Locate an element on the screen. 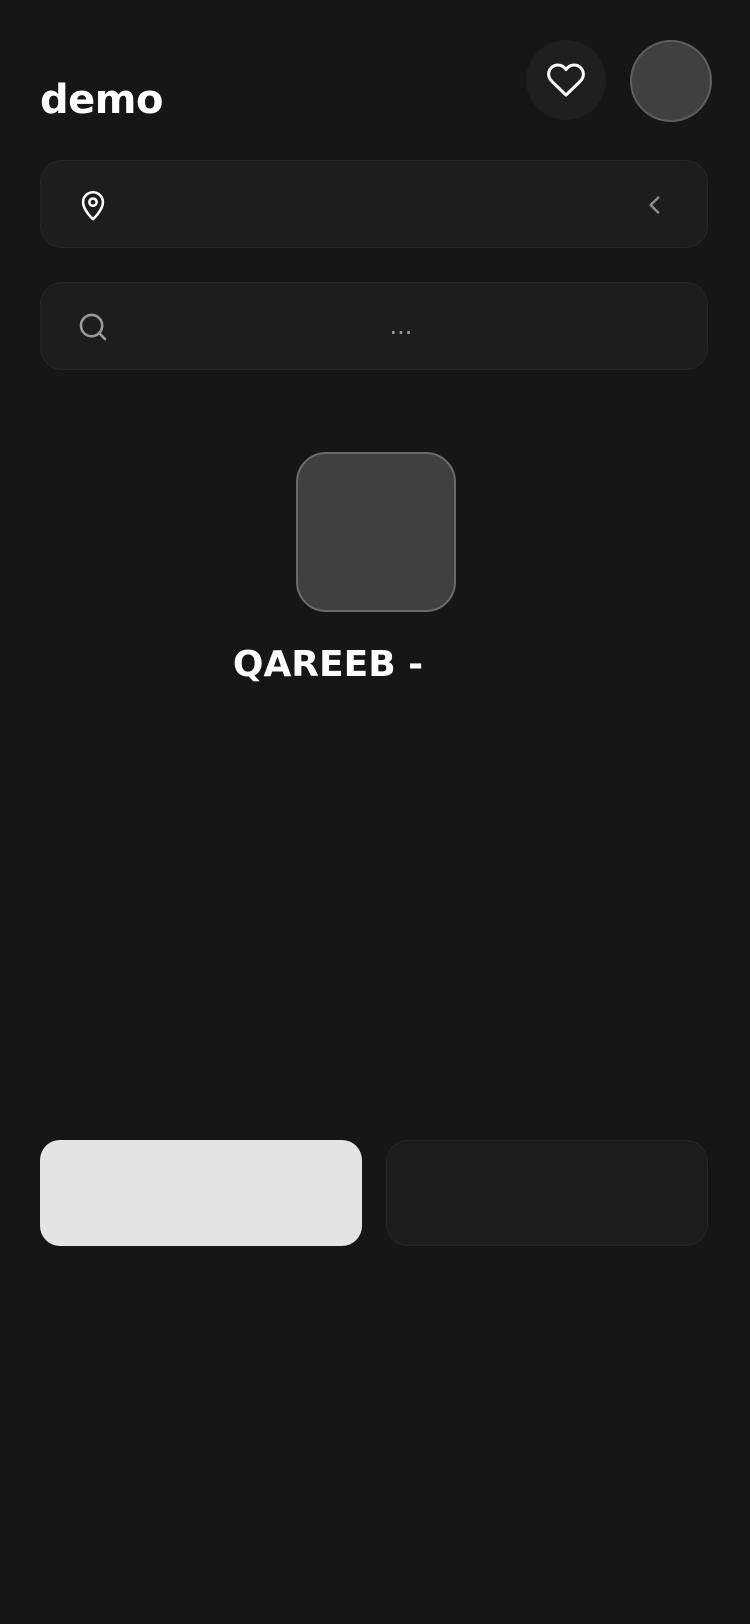 The width and height of the screenshot is (750, 1624). chevron-left-icon is located at coordinates (655, 205).